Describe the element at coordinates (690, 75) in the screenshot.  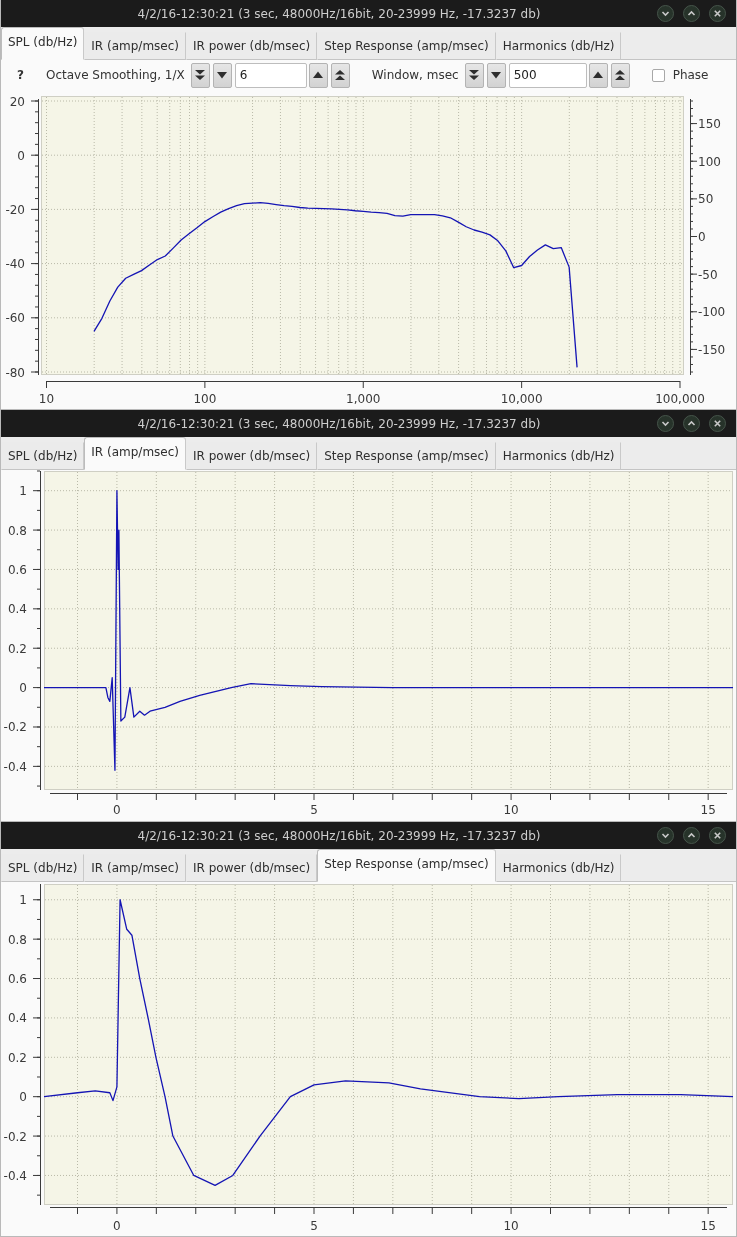
I see `checkbox-label: Phase` at that location.